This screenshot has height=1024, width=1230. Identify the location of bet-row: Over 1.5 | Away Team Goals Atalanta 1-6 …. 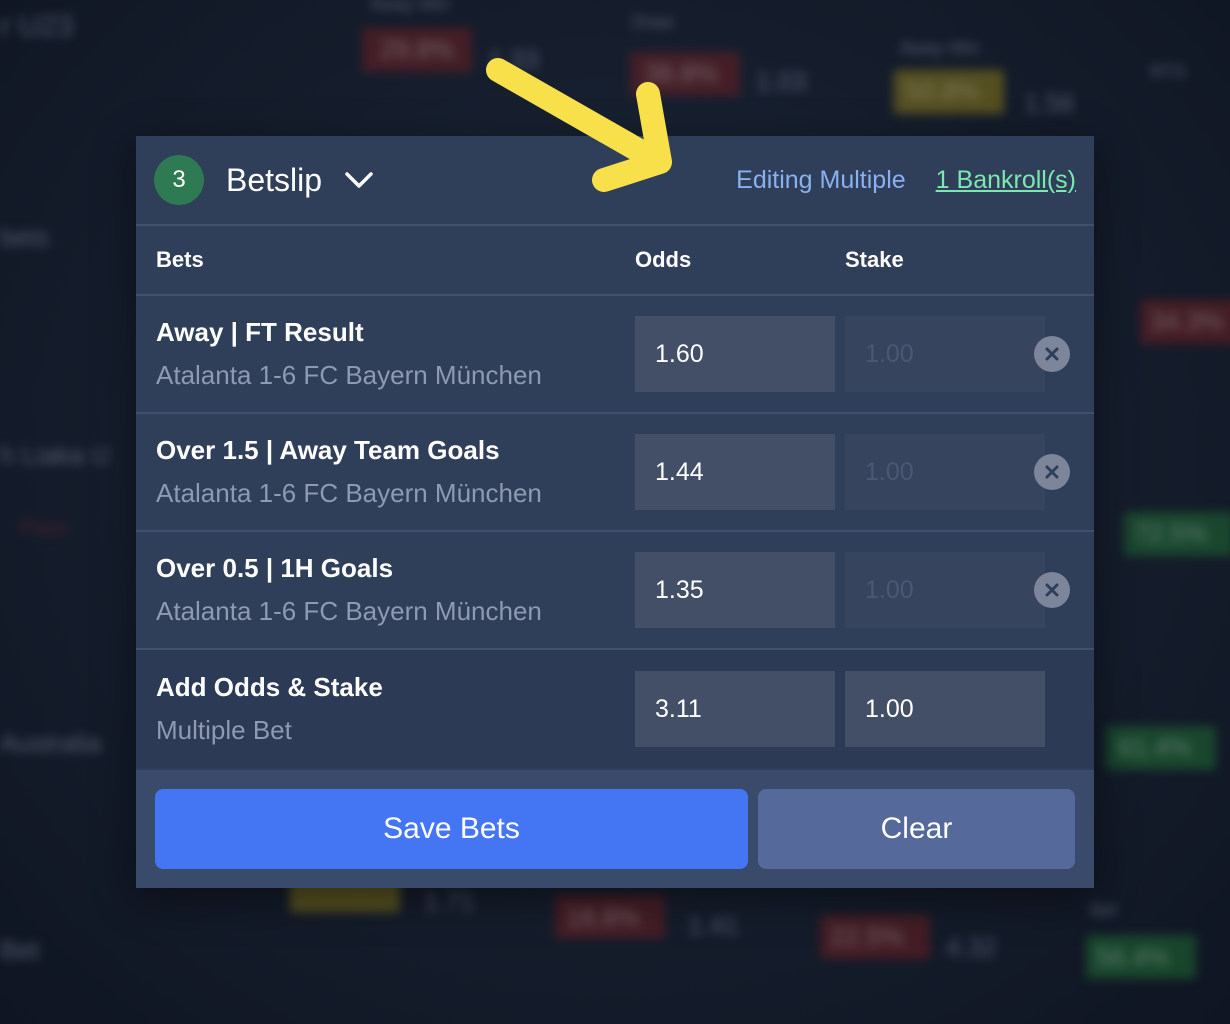
(615, 473).